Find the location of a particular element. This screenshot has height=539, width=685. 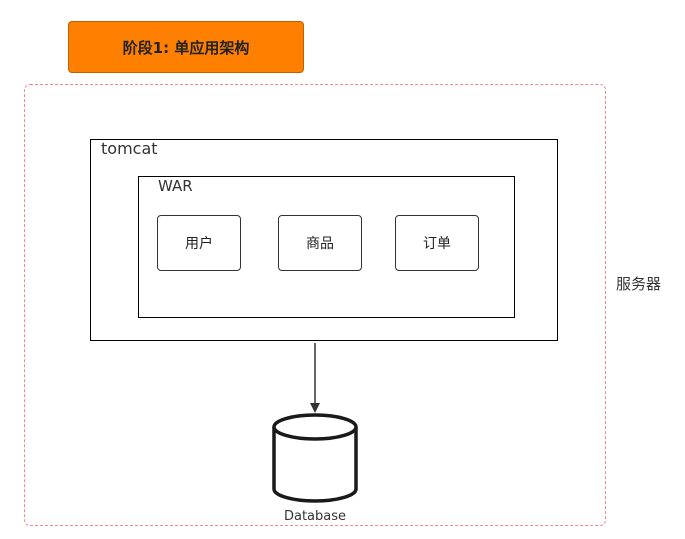

module-order: 订单 is located at coordinates (437, 243).